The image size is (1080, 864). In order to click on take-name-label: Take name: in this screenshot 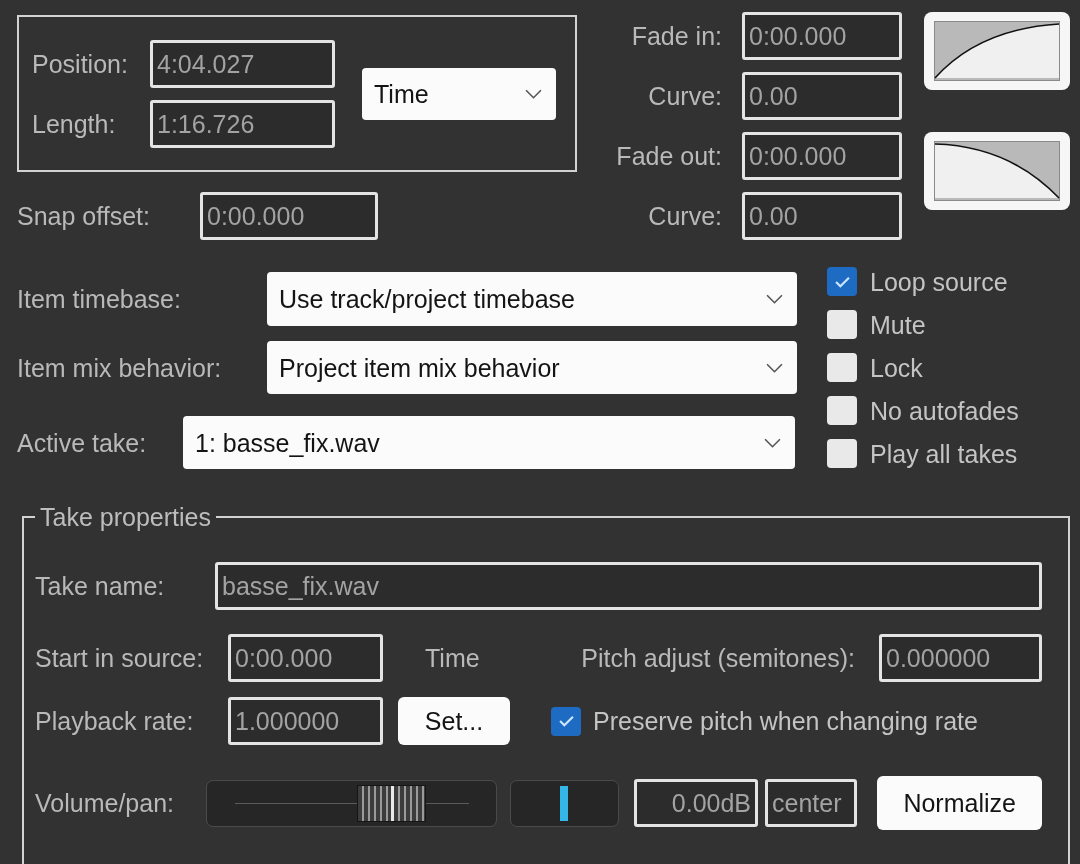, I will do `click(100, 586)`.